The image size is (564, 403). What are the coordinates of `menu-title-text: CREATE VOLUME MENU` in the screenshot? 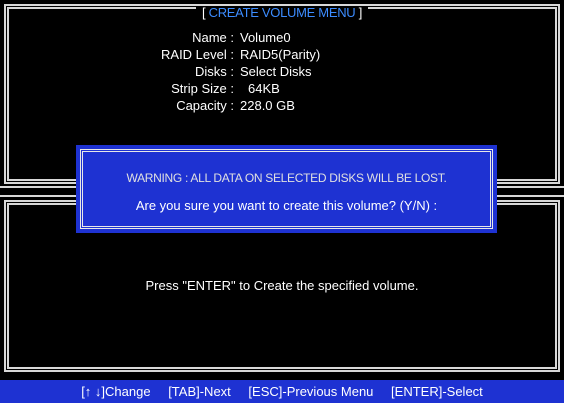 It's located at (282, 12).